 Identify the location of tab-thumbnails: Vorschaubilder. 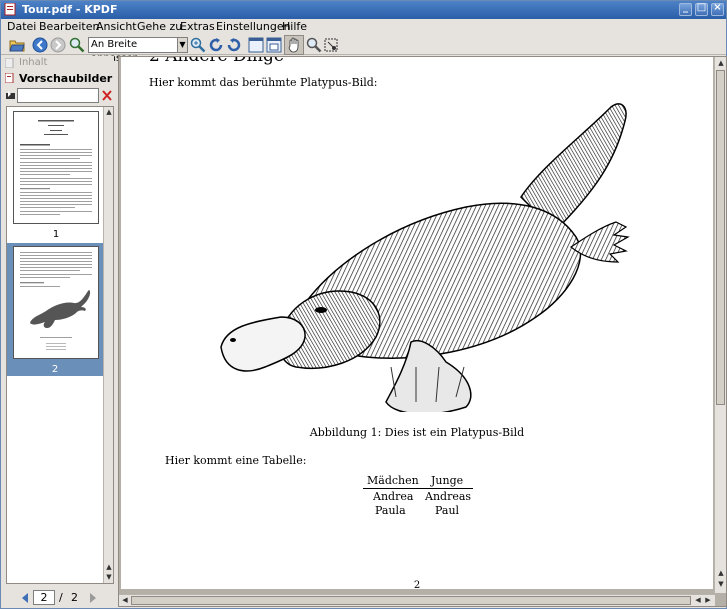
(58, 78).